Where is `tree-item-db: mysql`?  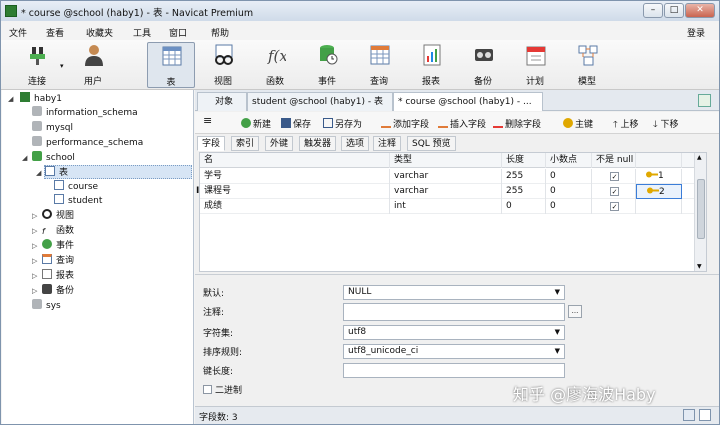
tree-item-db: mysql is located at coordinates (52, 128).